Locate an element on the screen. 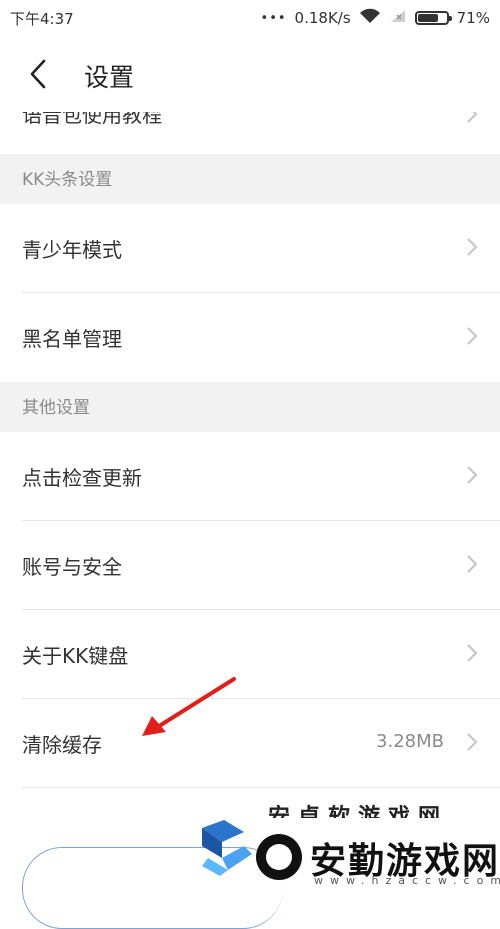 Image resolution: width=500 pixels, height=929 pixels. list-item-account-security: 账号与安全 is located at coordinates (250, 565).